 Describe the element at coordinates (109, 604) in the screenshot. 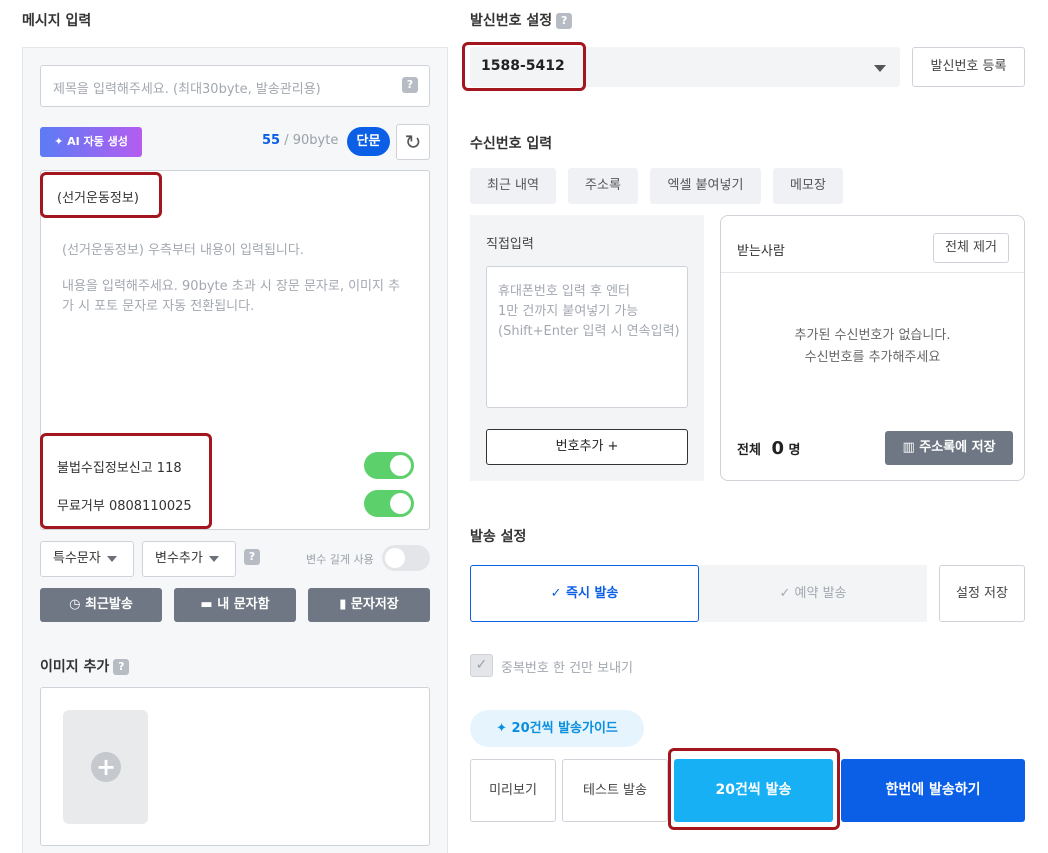

I see `recent-send-label: 최근발송` at that location.